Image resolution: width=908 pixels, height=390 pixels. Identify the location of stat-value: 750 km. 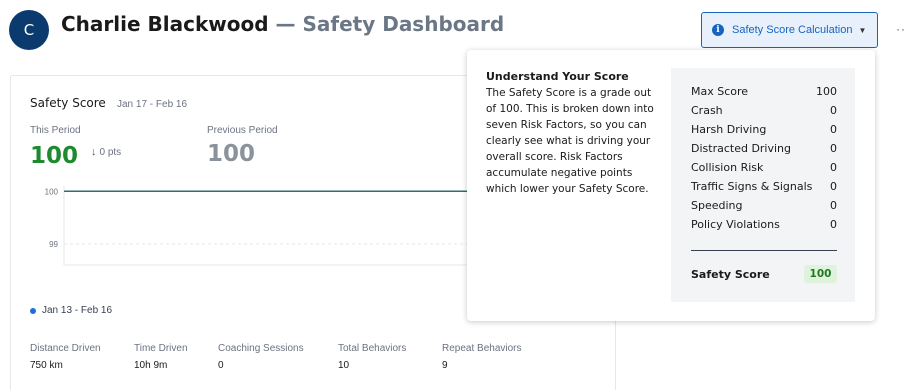
(46, 365).